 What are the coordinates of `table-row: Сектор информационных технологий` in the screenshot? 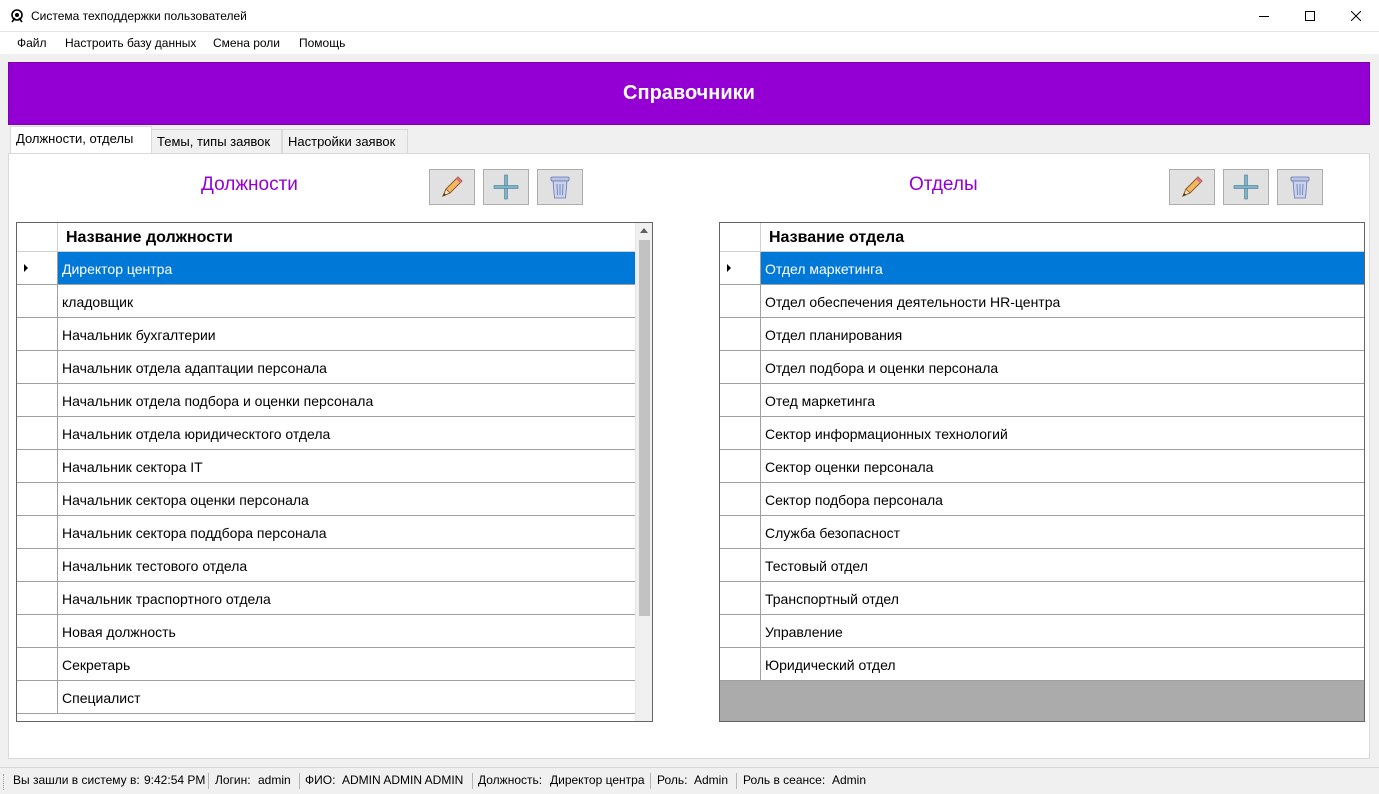 It's located at (1042, 433).